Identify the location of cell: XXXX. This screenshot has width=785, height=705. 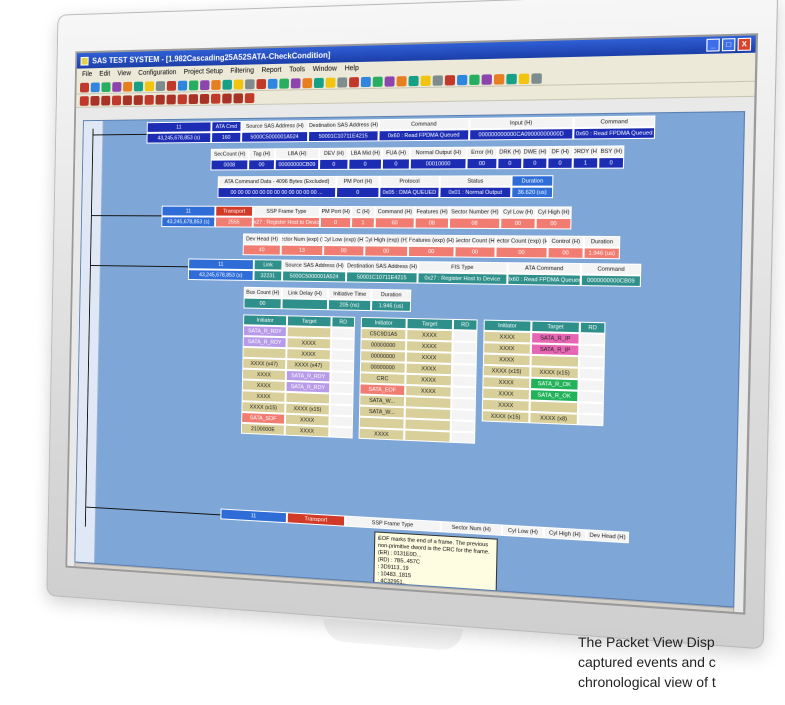
(381, 434).